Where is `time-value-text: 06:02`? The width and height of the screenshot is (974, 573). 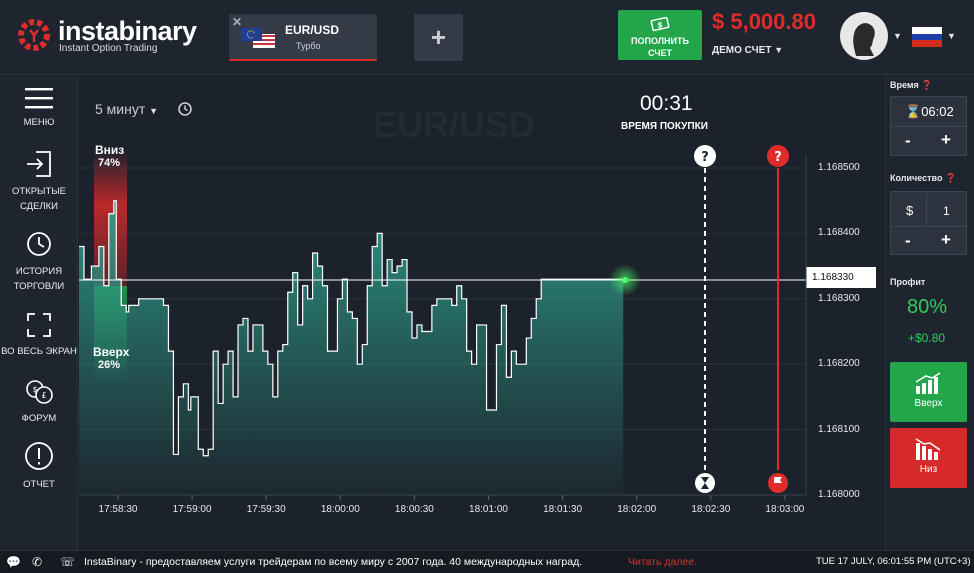
time-value-text: 06:02 is located at coordinates (937, 111).